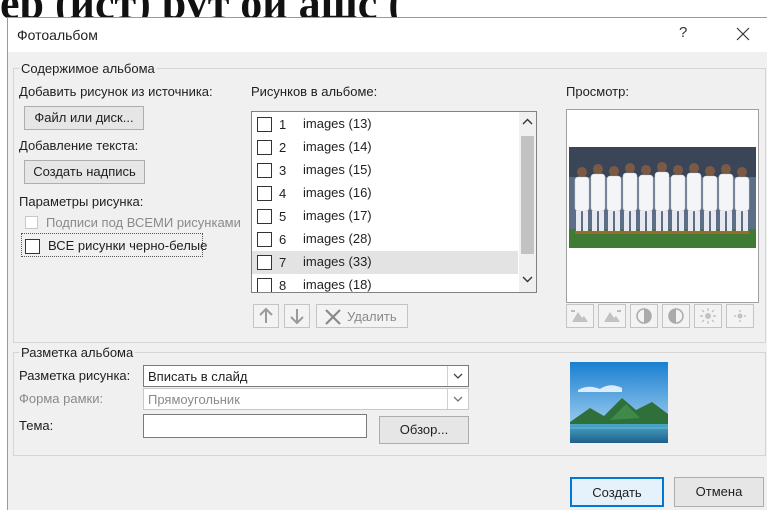 This screenshot has width=767, height=510. What do you see at coordinates (255, 426) in the screenshot?
I see `theme-input` at bounding box center [255, 426].